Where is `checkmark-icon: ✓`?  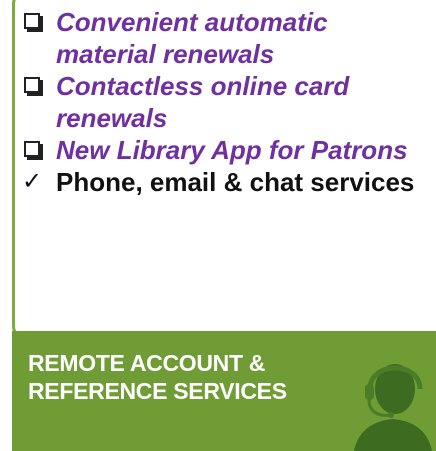
checkmark-icon: ✓ is located at coordinates (32, 181).